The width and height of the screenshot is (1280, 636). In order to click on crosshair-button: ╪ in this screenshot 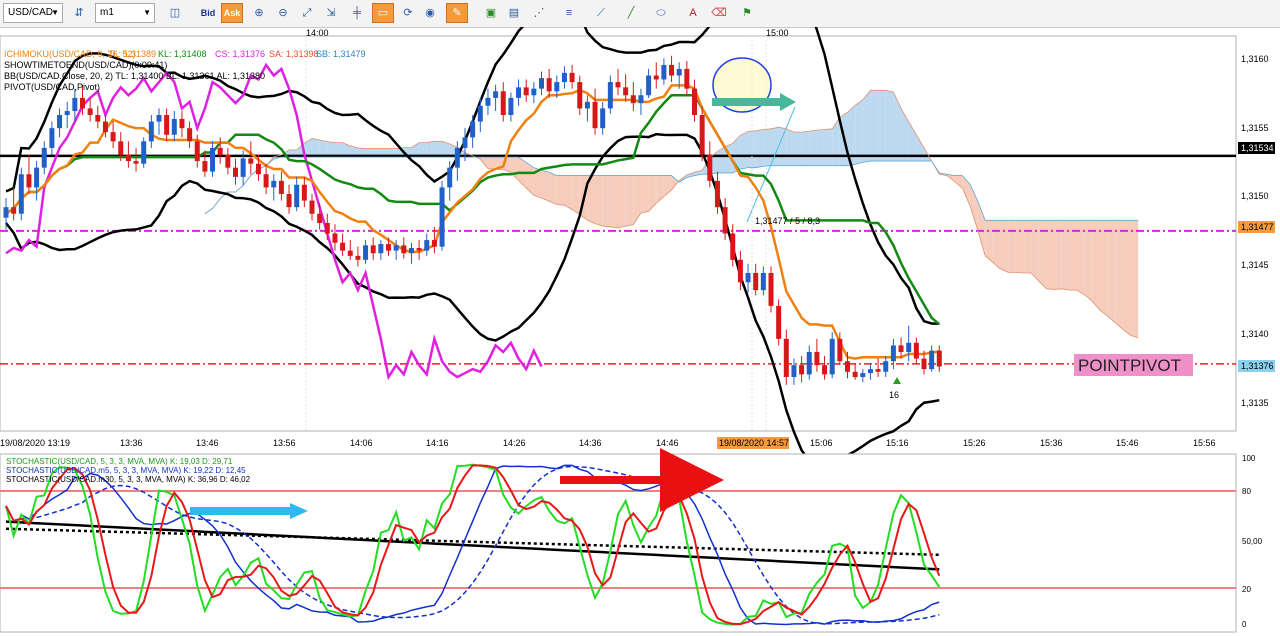, I will do `click(357, 13)`.